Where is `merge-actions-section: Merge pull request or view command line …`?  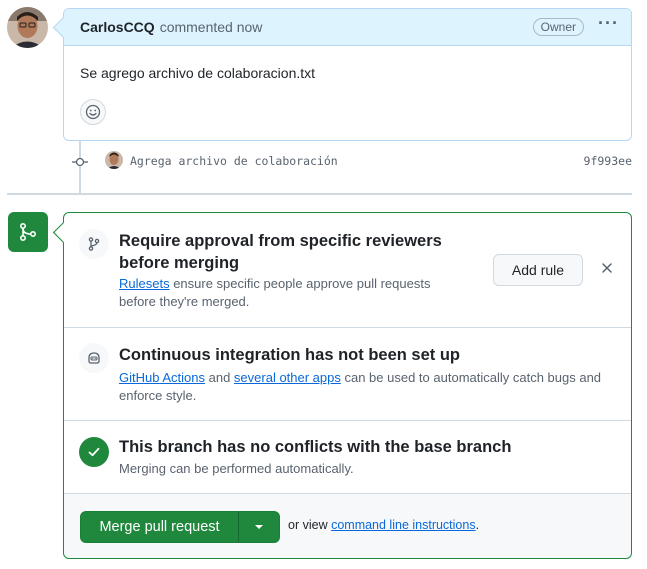 merge-actions-section: Merge pull request or view command line … is located at coordinates (347, 526).